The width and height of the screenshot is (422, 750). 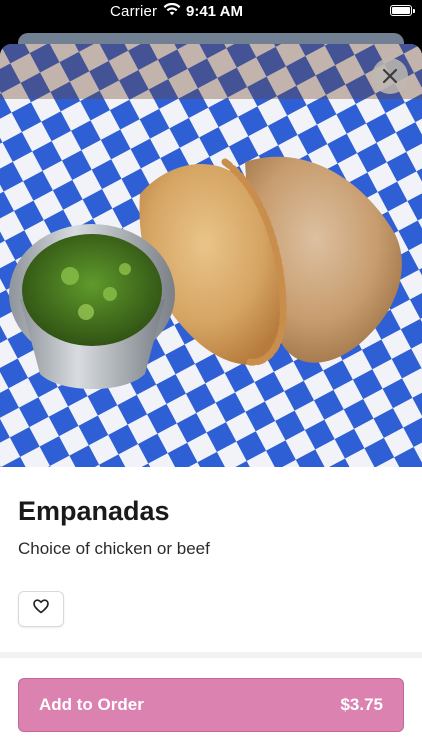 I want to click on close-icon, so click(x=390, y=76).